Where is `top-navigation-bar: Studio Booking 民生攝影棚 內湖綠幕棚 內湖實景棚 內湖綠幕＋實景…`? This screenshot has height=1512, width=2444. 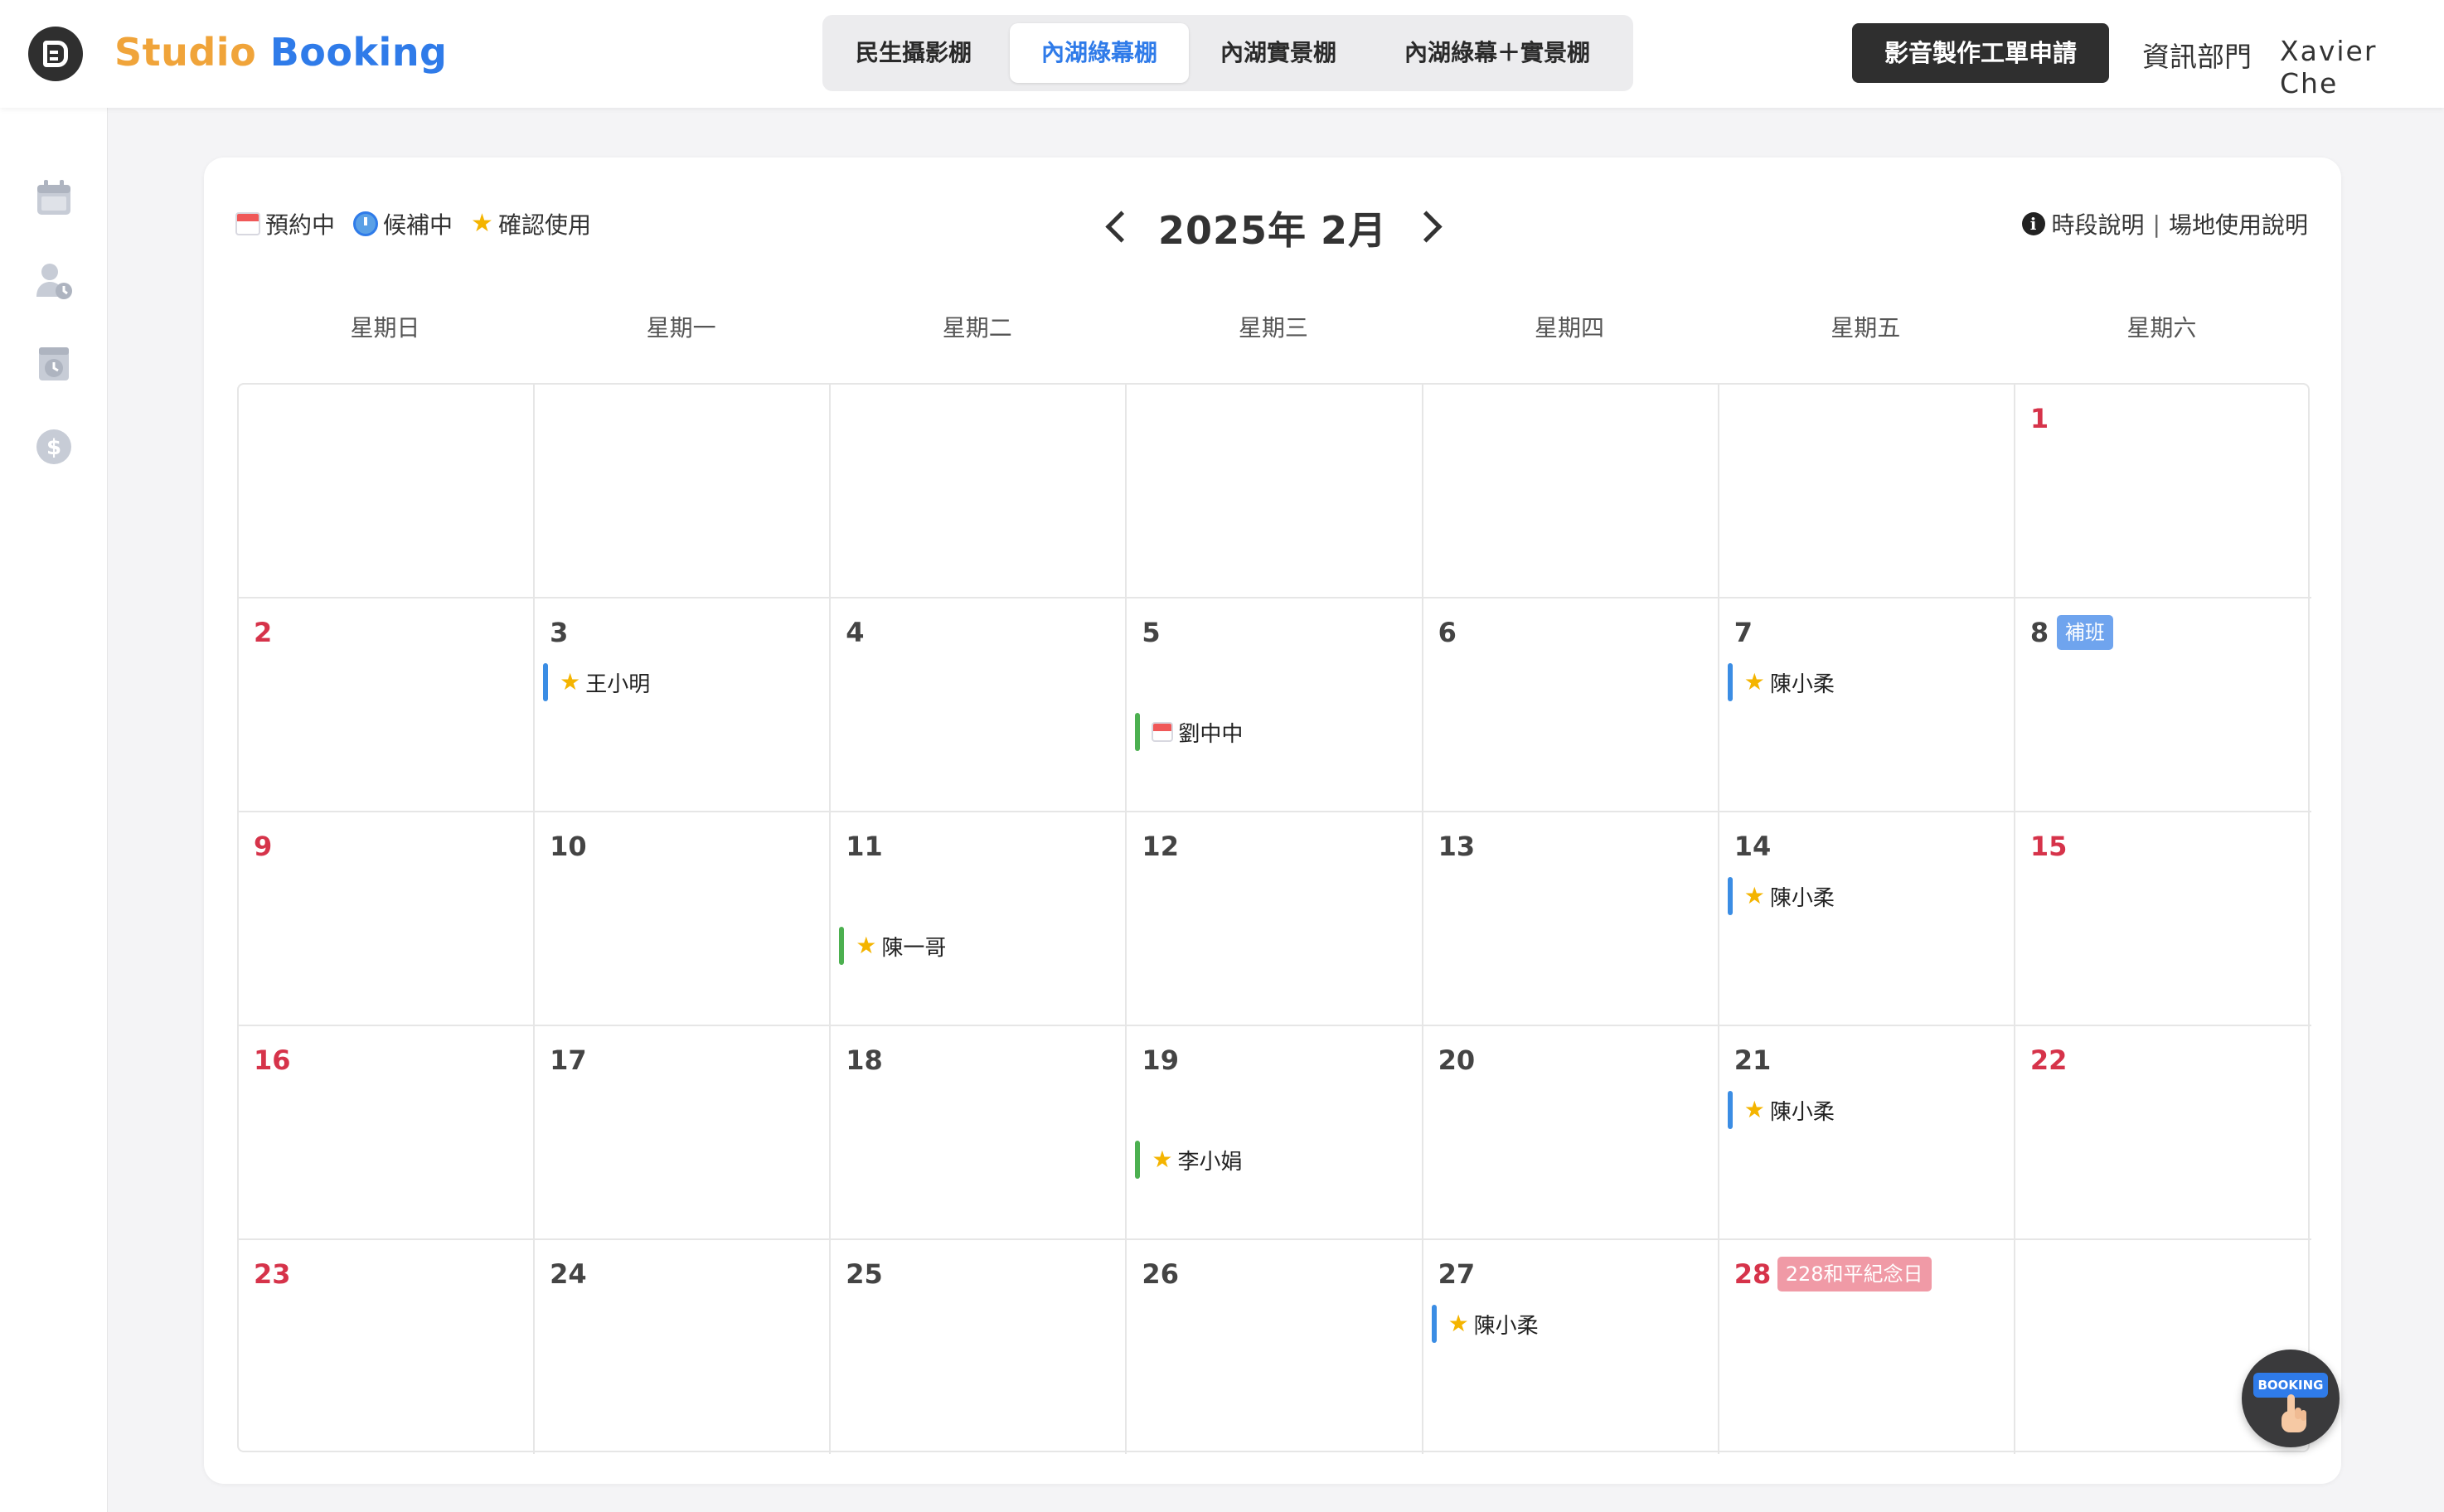
top-navigation-bar: Studio Booking 民生攝影棚 內湖綠幕棚 內湖實景棚 內湖綠幕＋實景… is located at coordinates (1222, 54).